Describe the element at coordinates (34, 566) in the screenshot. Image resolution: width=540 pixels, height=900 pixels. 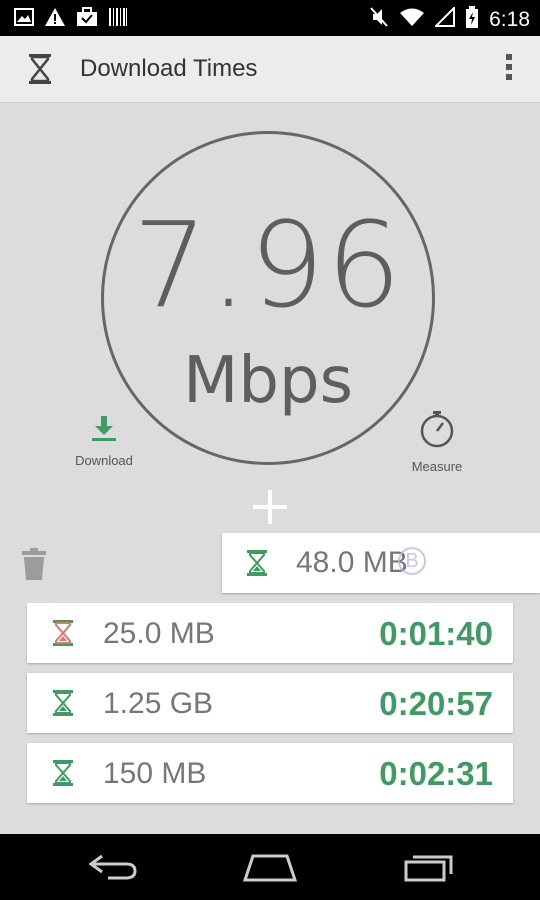
I see `trash-icon` at that location.